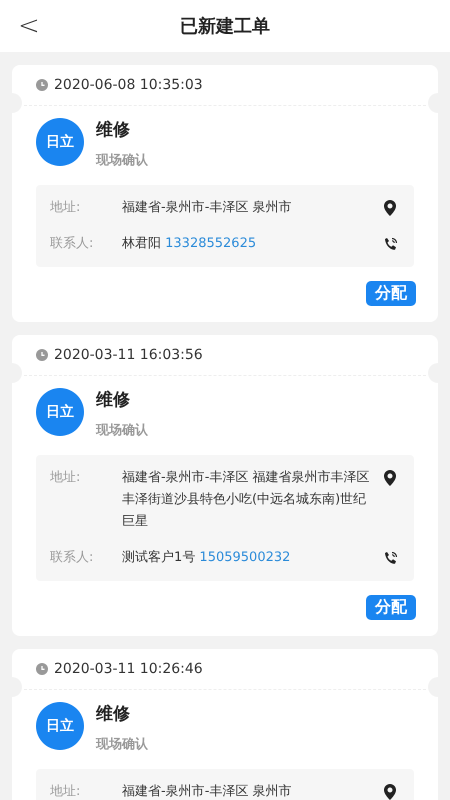  Describe the element at coordinates (128, 669) in the screenshot. I see `order-time: 2020-03-11 10:26:46` at that location.